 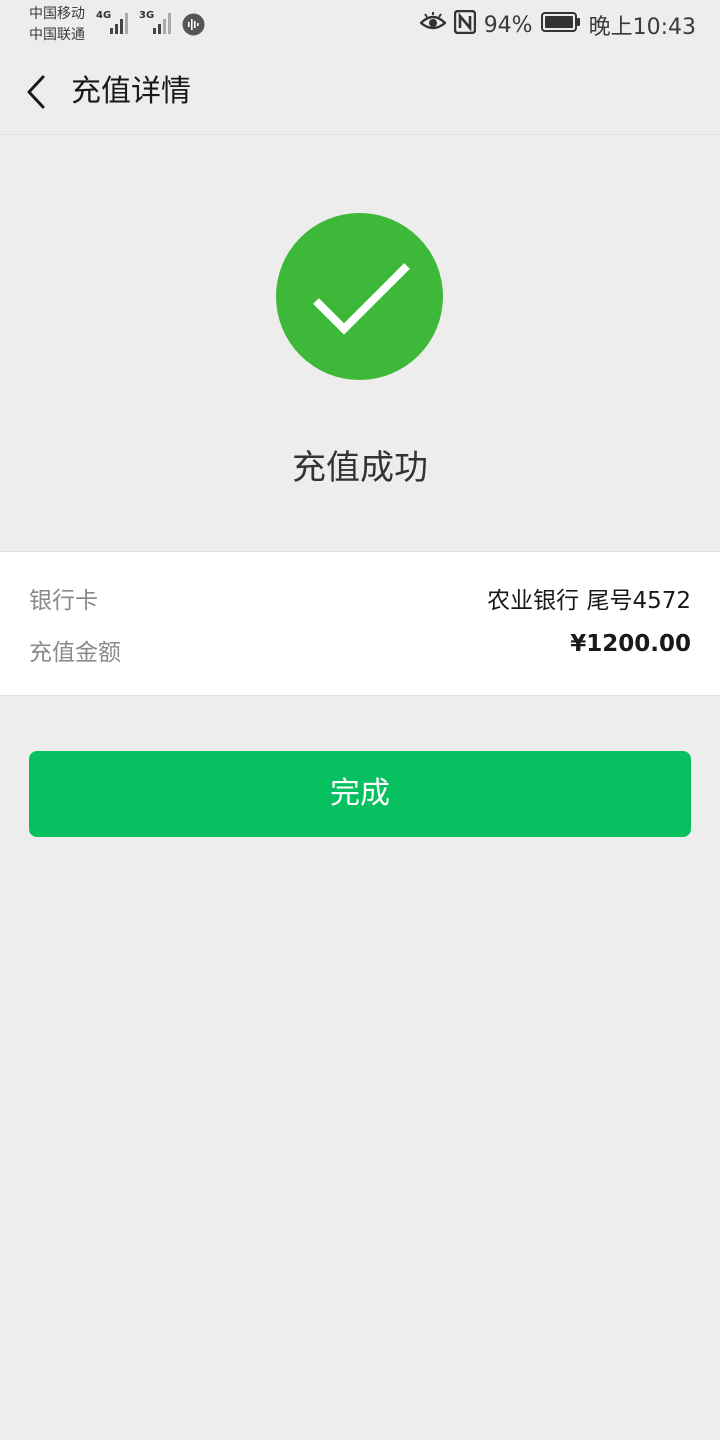 What do you see at coordinates (464, 24) in the screenshot?
I see `nfc-icon` at bounding box center [464, 24].